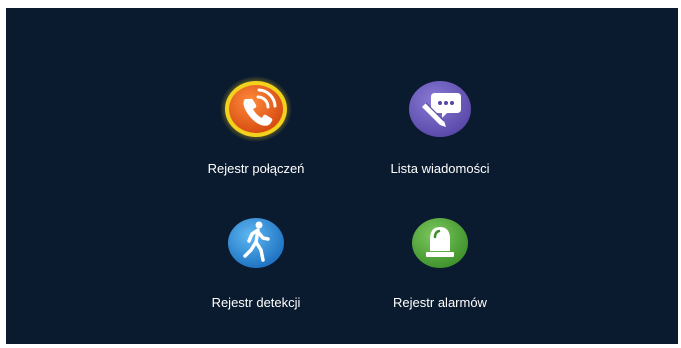 The width and height of the screenshot is (681, 348). I want to click on message-list-label: Lista wiadomości, so click(440, 168).